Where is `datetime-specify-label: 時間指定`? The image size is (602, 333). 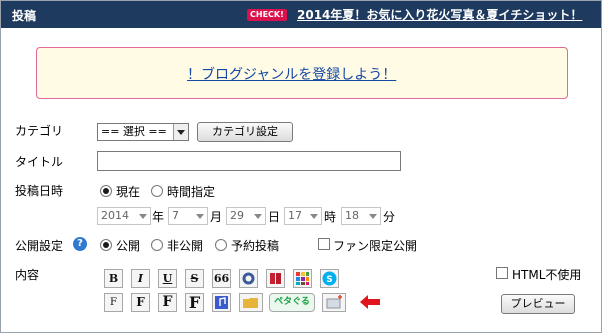 datetime-specify-label: 時間指定 is located at coordinates (191, 192).